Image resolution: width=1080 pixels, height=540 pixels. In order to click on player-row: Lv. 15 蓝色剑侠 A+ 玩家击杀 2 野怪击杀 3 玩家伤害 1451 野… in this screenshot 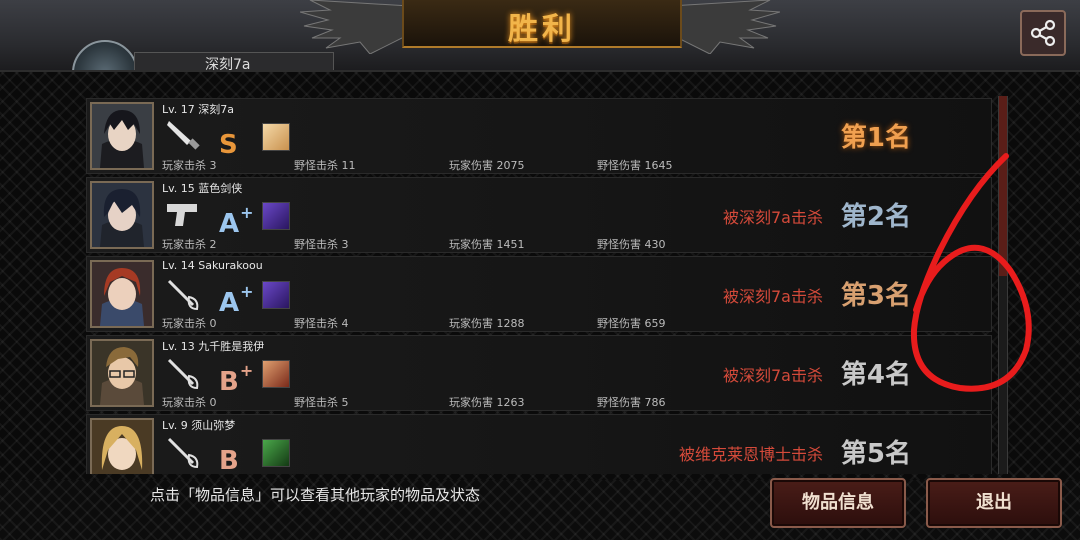, I will do `click(539, 215)`.